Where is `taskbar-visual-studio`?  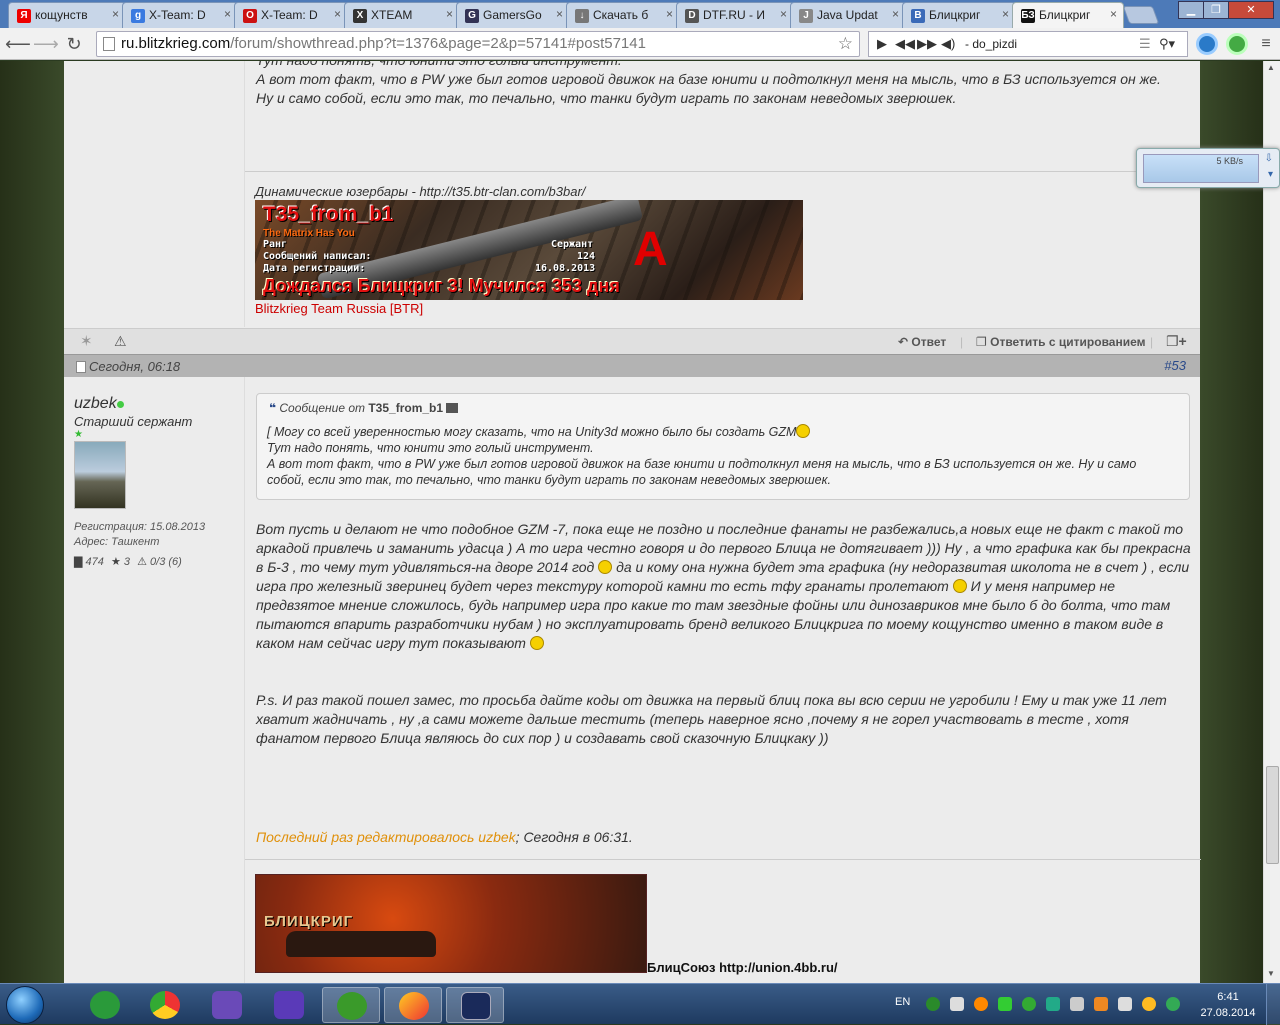 taskbar-visual-studio is located at coordinates (227, 1005).